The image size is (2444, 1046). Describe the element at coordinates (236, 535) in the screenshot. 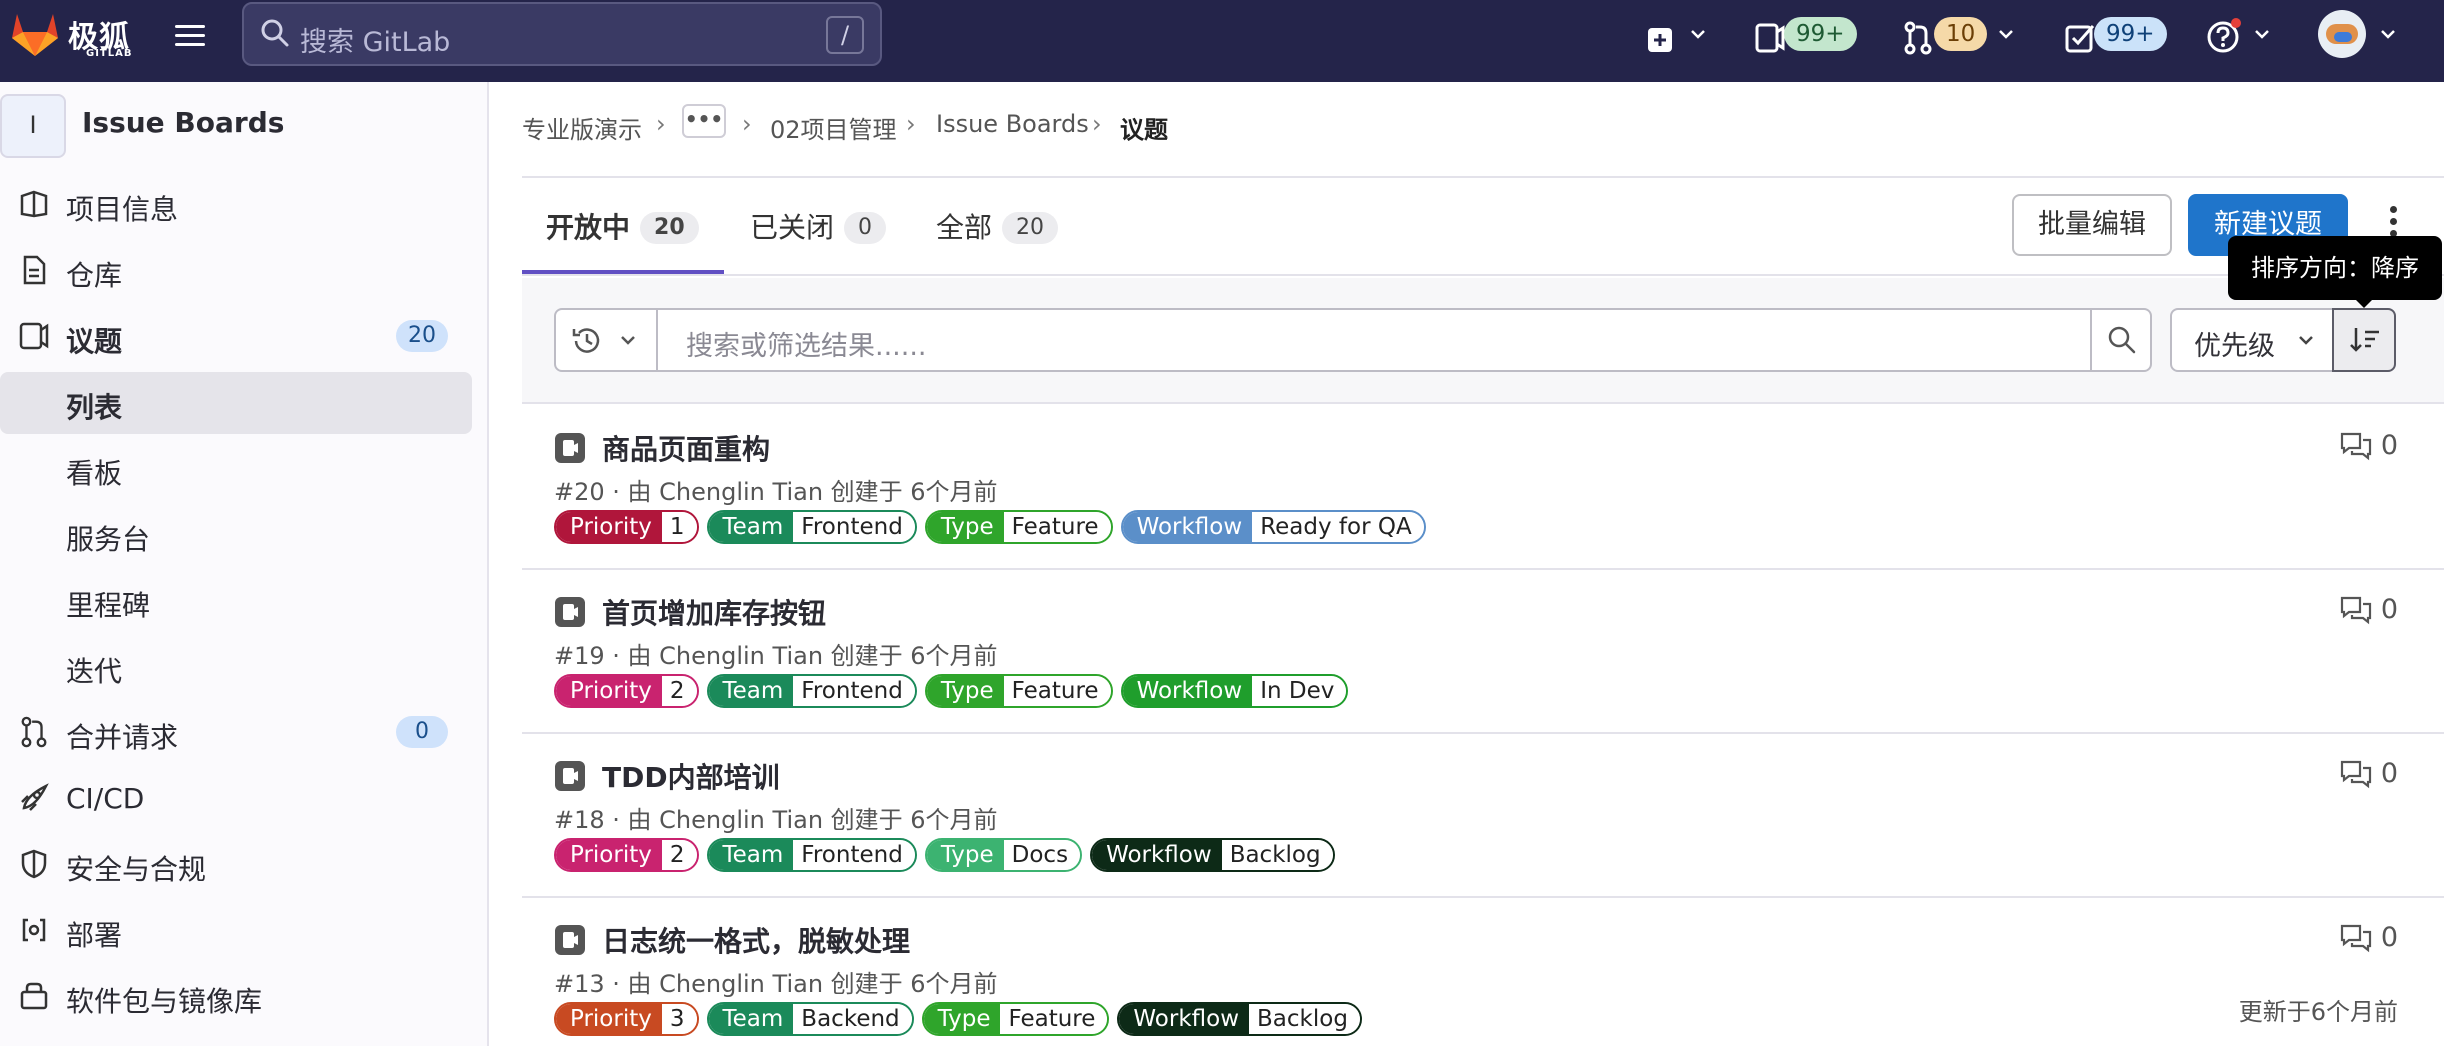

I see `sidebar-item-service-desk: 服务台` at that location.